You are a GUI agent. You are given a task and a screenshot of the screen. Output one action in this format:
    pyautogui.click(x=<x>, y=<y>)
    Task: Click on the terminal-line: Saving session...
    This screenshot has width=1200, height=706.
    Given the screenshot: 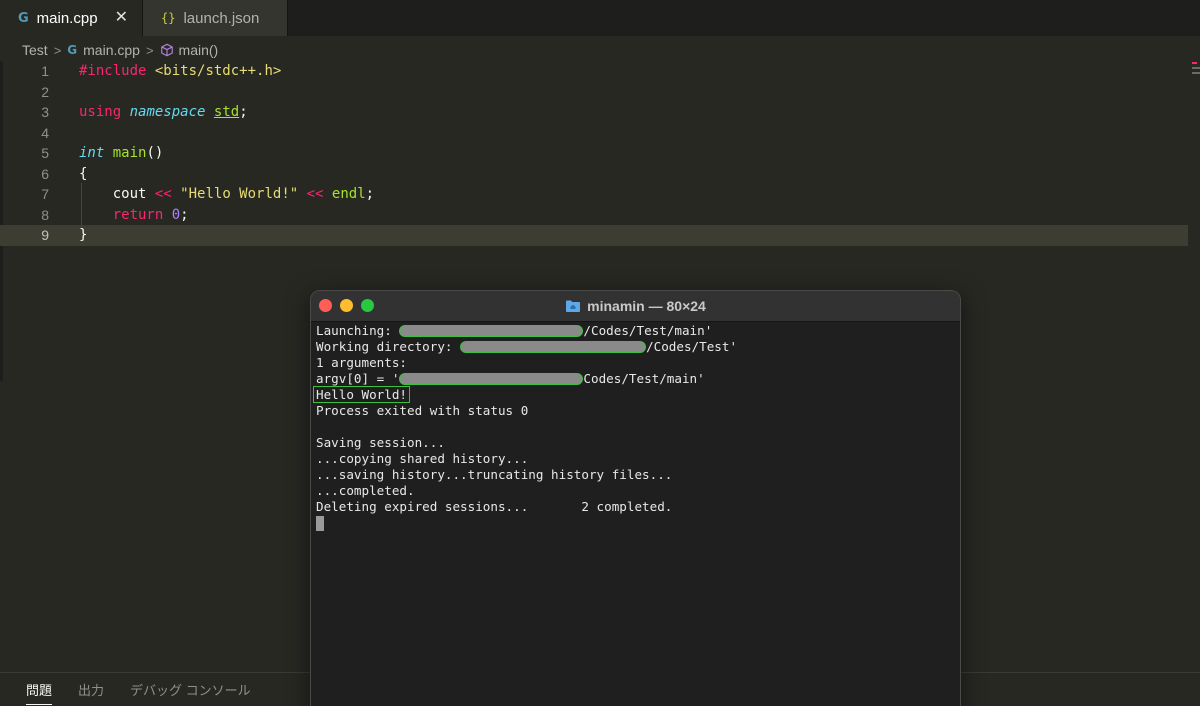 What is the action you would take?
    pyautogui.click(x=380, y=442)
    